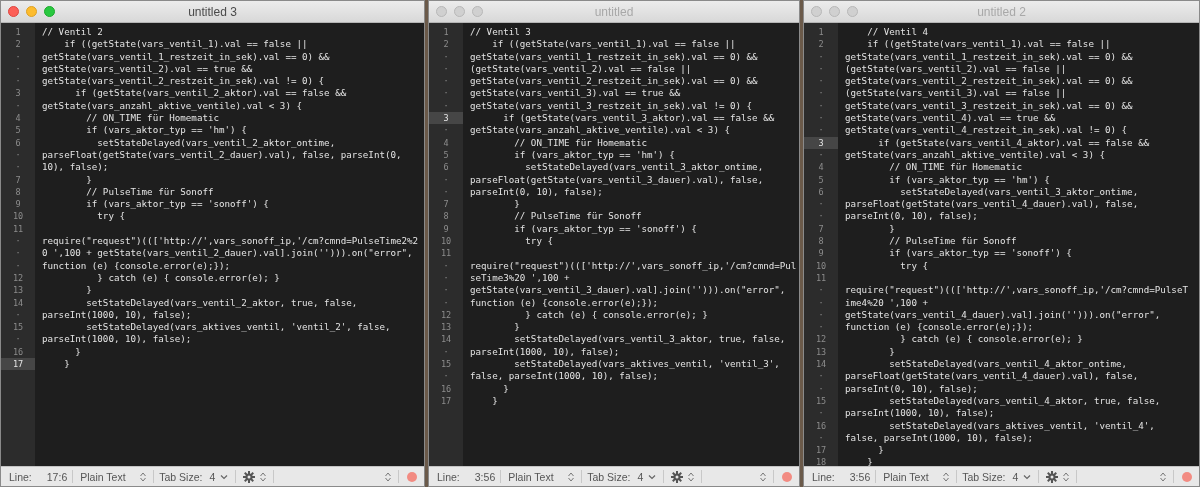 The image size is (1200, 487). Describe the element at coordinates (611, 105) in the screenshot. I see `code-line: getState(vars_ventil_3_restzeit_in_sek).val != 0) {` at that location.